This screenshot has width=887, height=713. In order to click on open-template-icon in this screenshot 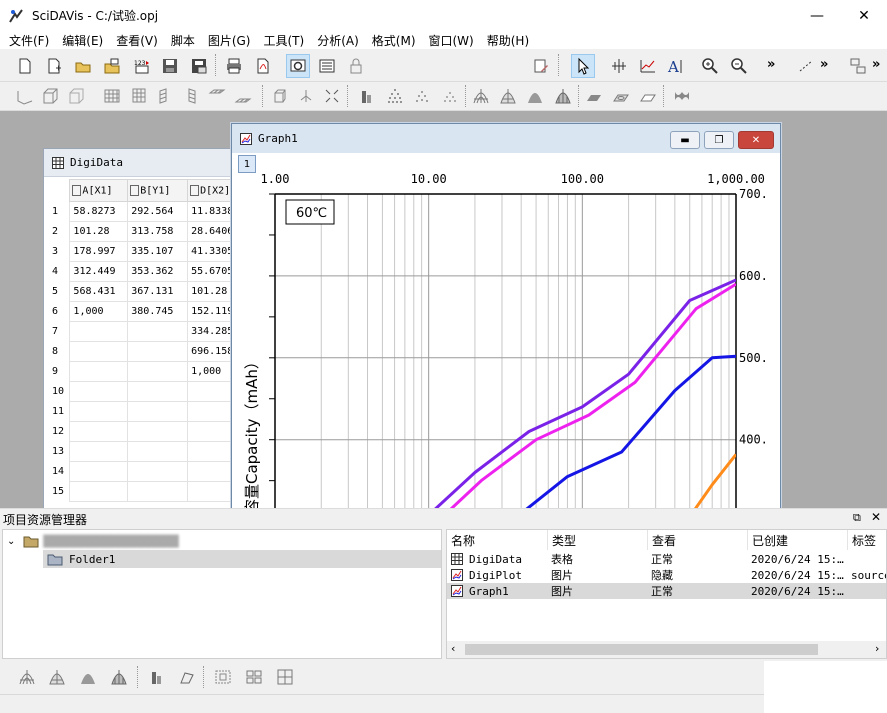, I will do `click(112, 66)`.